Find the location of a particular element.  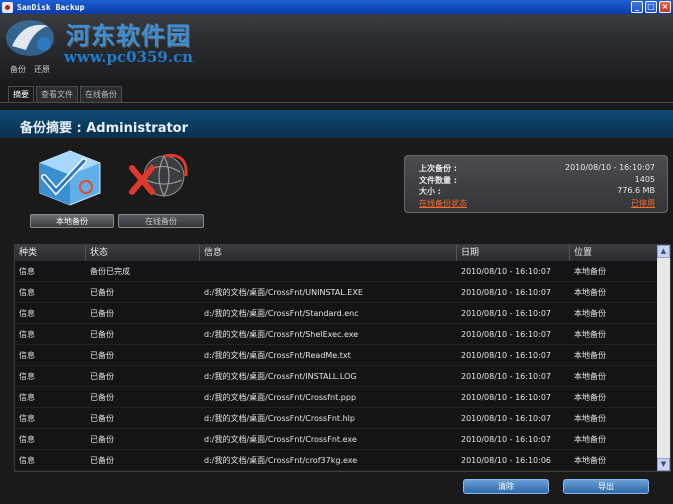

logo-icon is located at coordinates (30, 38).